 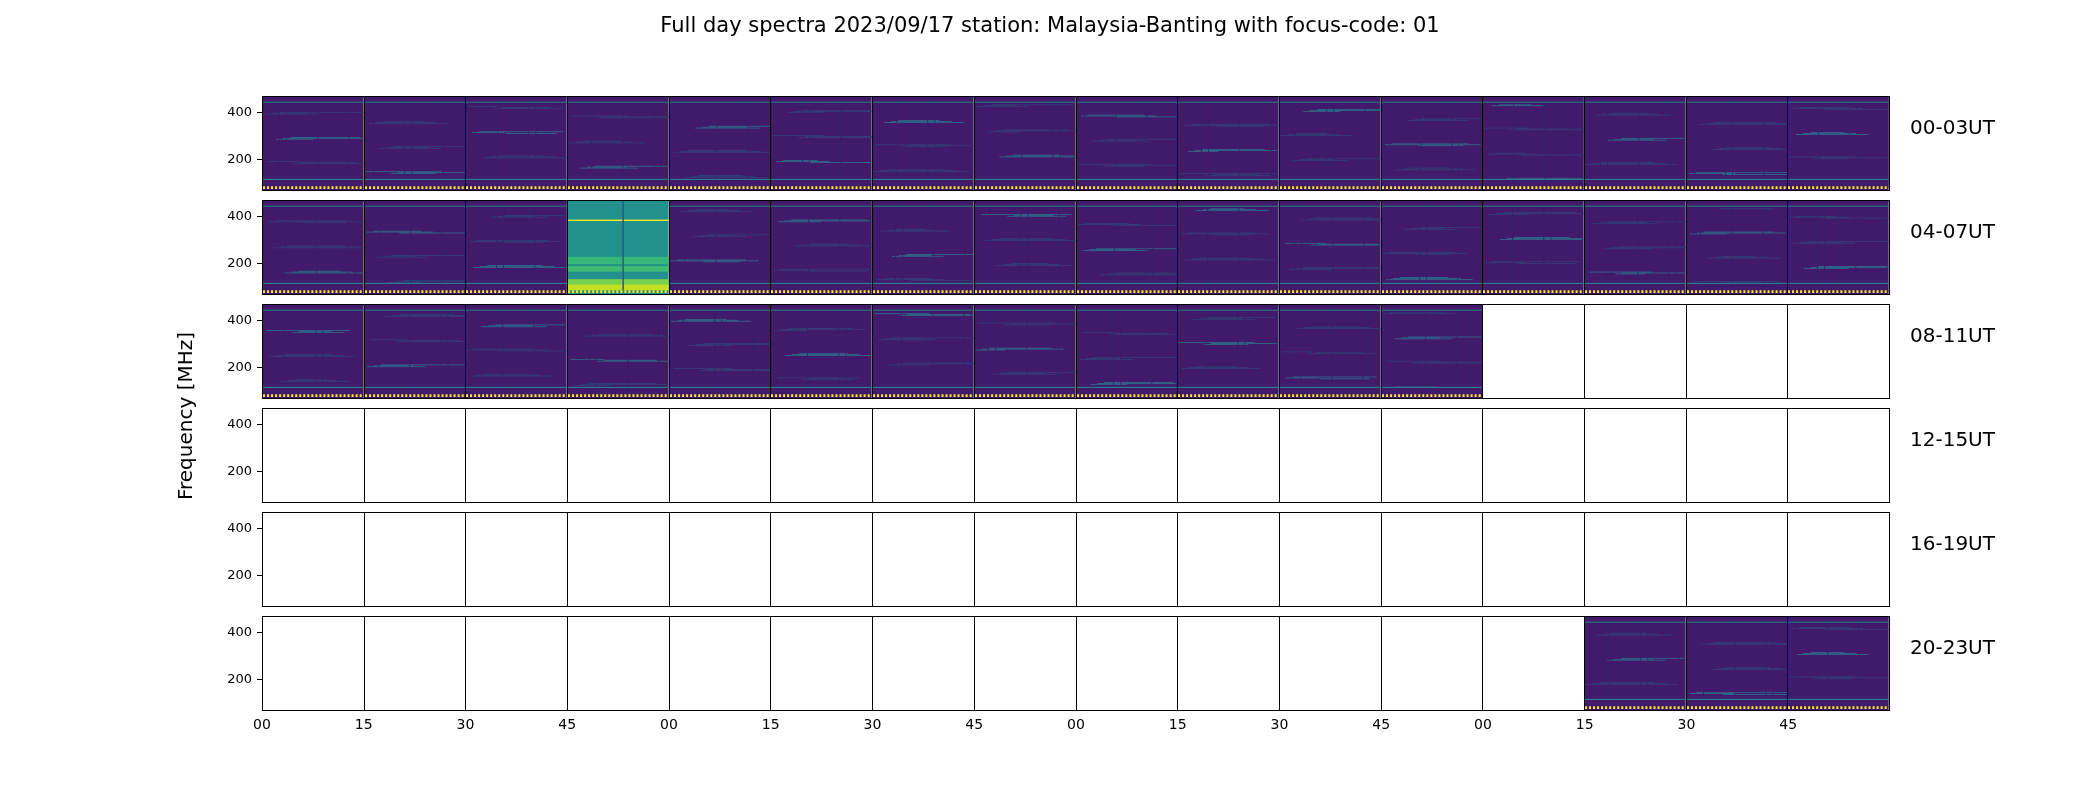 I want to click on figure-title: Full day spectra 2023/09/17 station: Malaysia-Banting with focus-code: 01, so click(x=1050, y=25).